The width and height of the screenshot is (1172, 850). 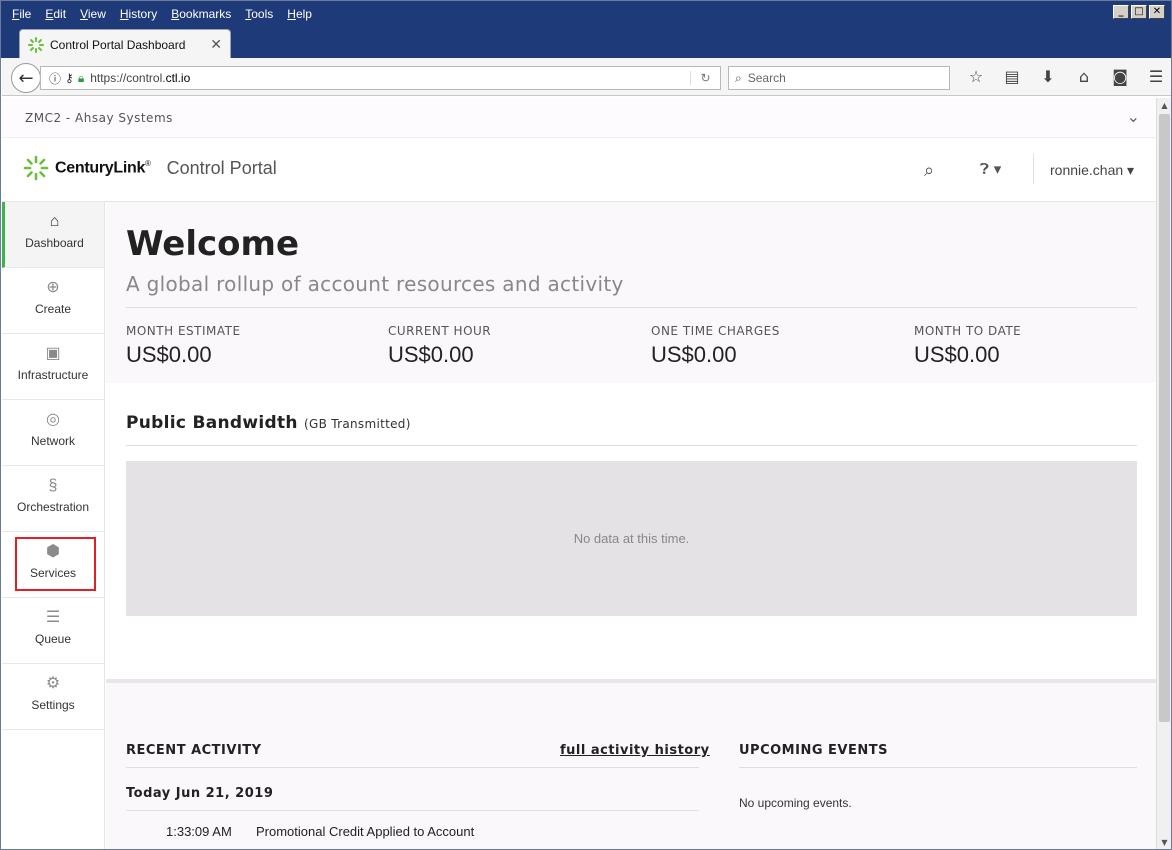 I want to click on user-menu: ronnie.chan ▾, so click(x=1092, y=170).